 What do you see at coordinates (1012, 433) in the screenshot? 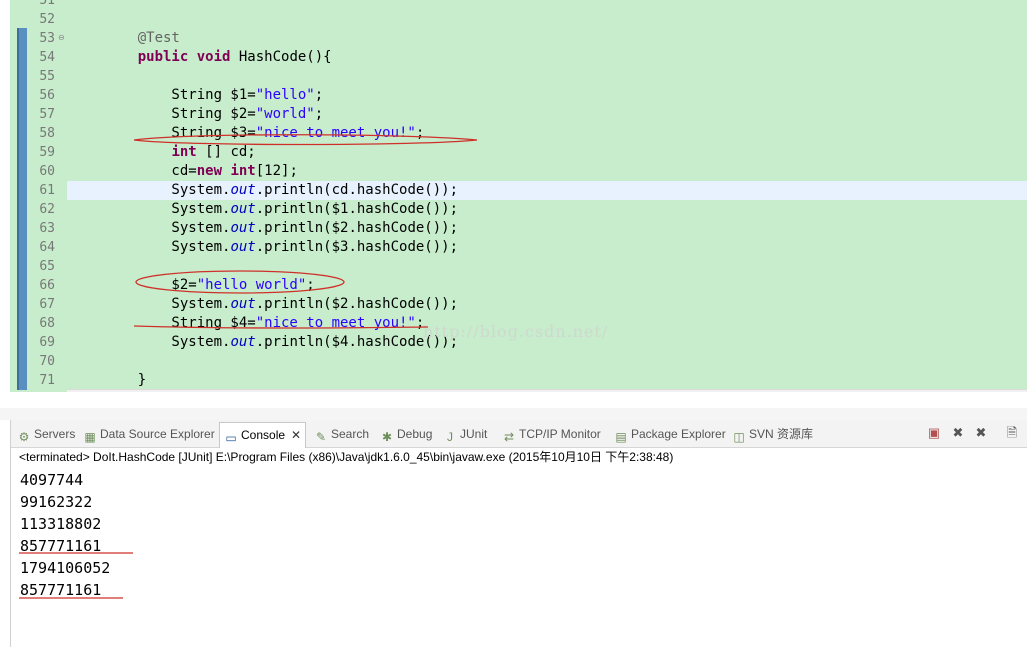
I see `clear-console-icon: 🗎` at bounding box center [1012, 433].